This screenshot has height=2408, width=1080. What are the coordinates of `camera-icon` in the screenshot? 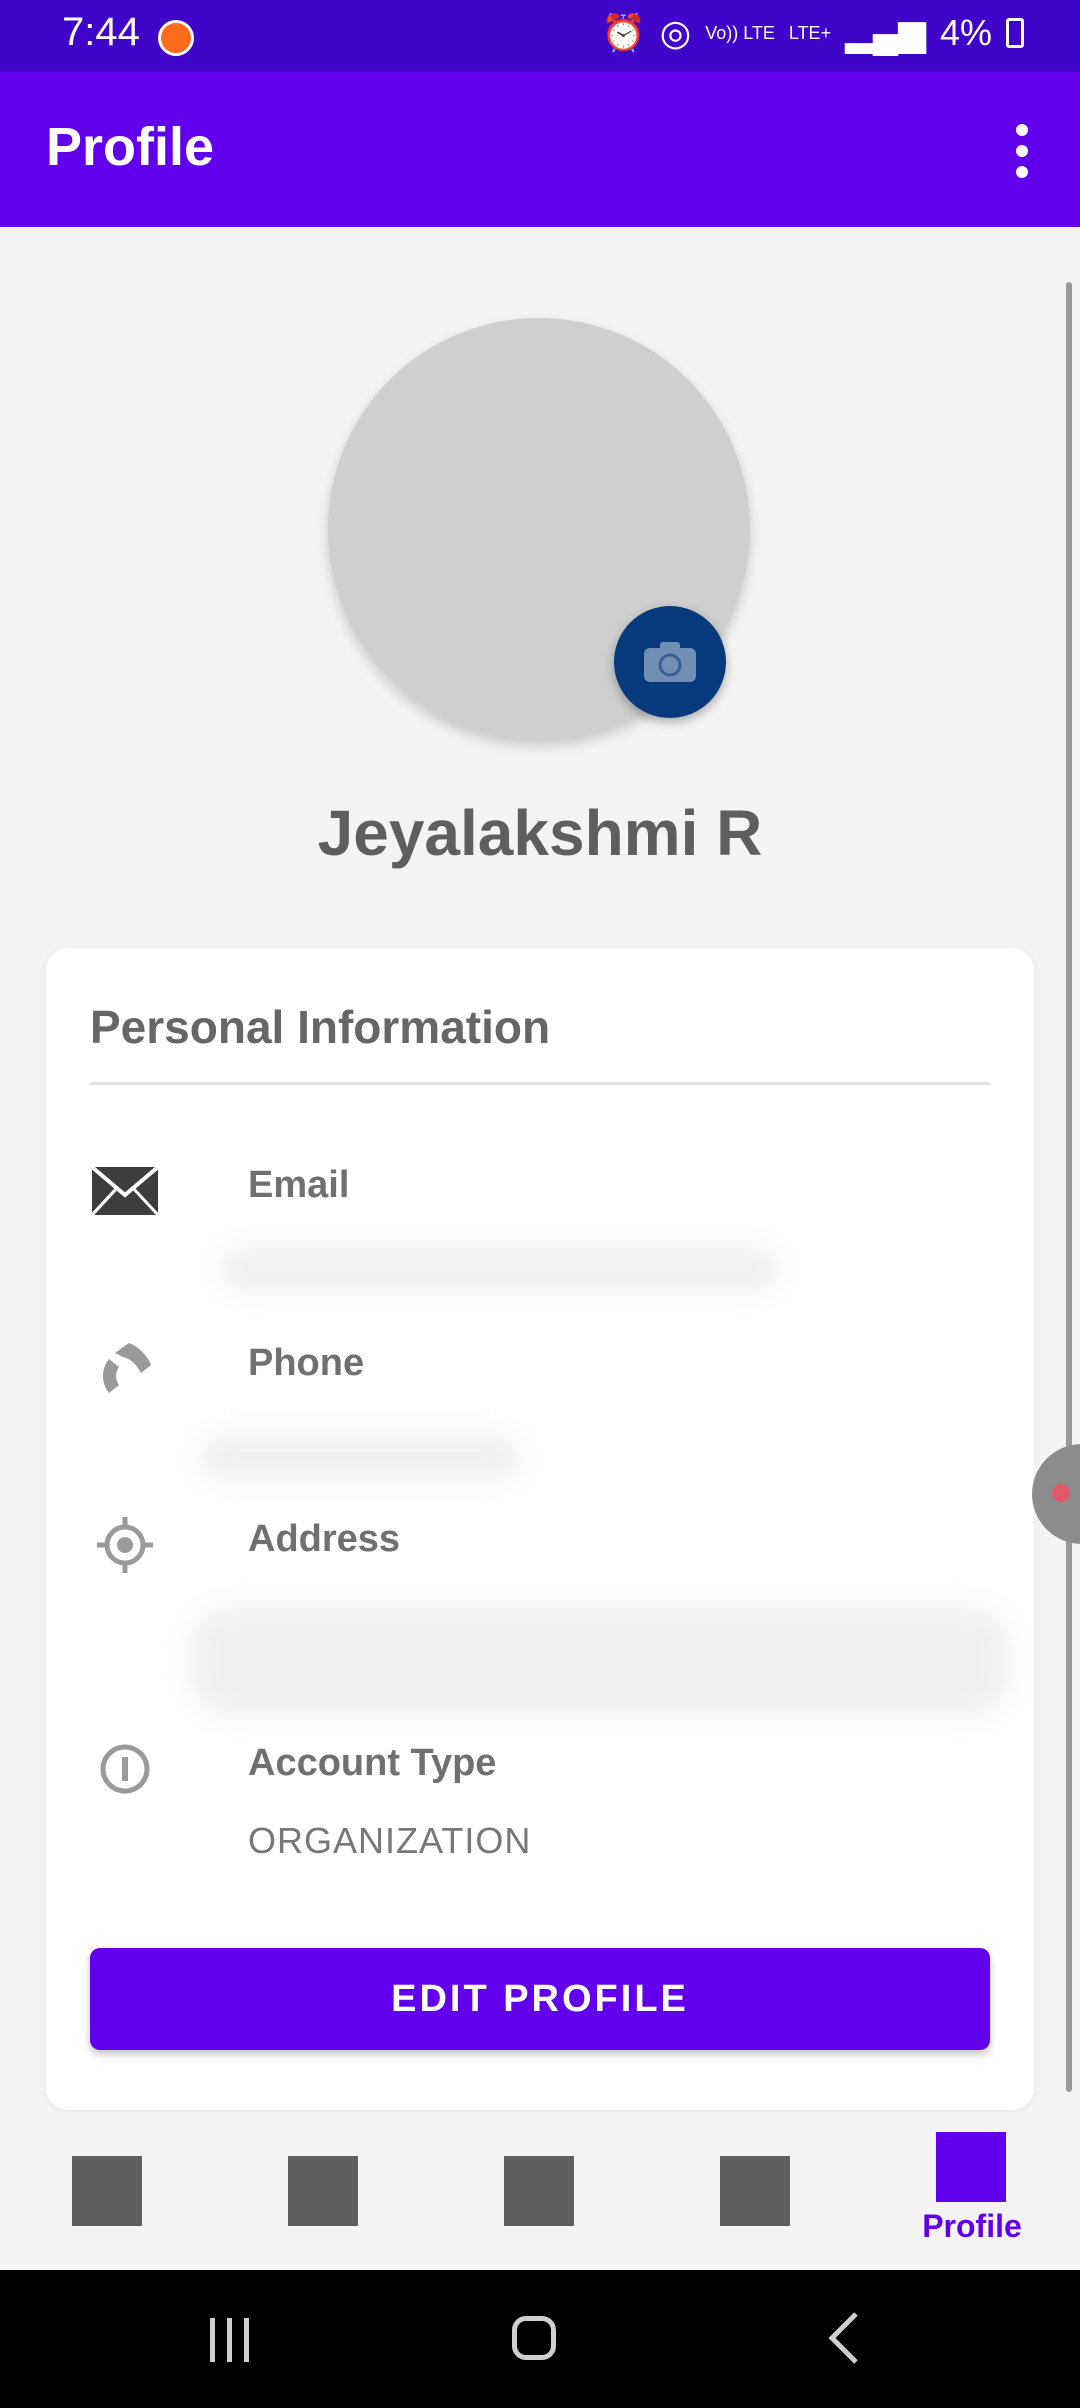 It's located at (670, 662).